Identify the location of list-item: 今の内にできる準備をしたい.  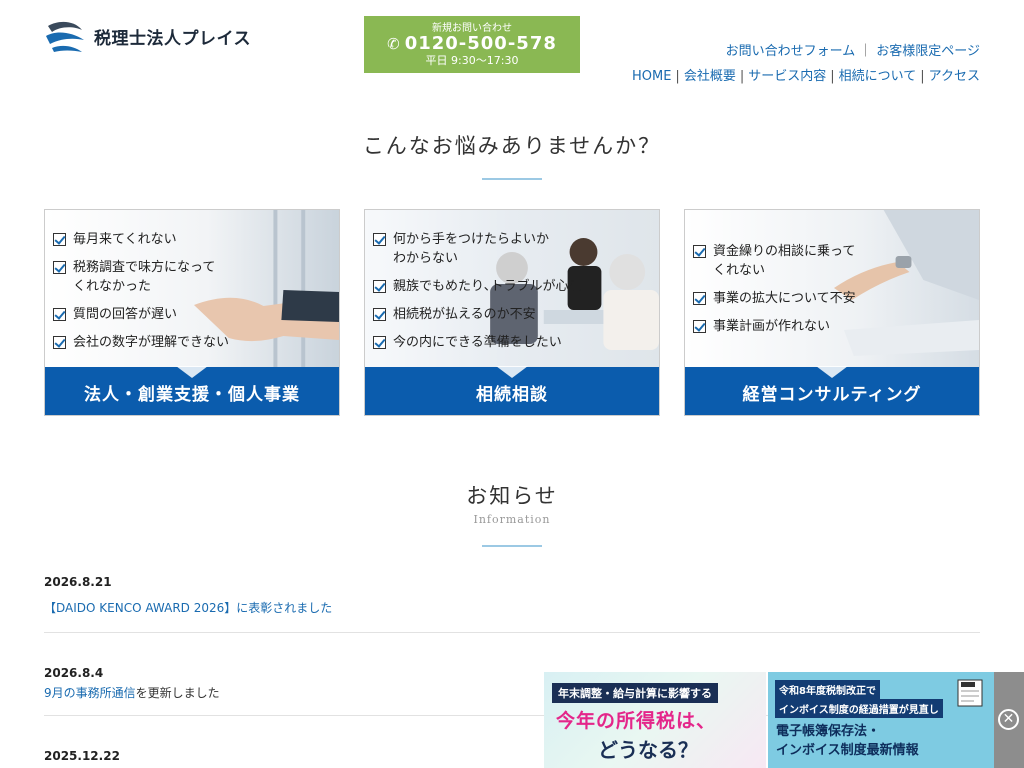
(477, 342).